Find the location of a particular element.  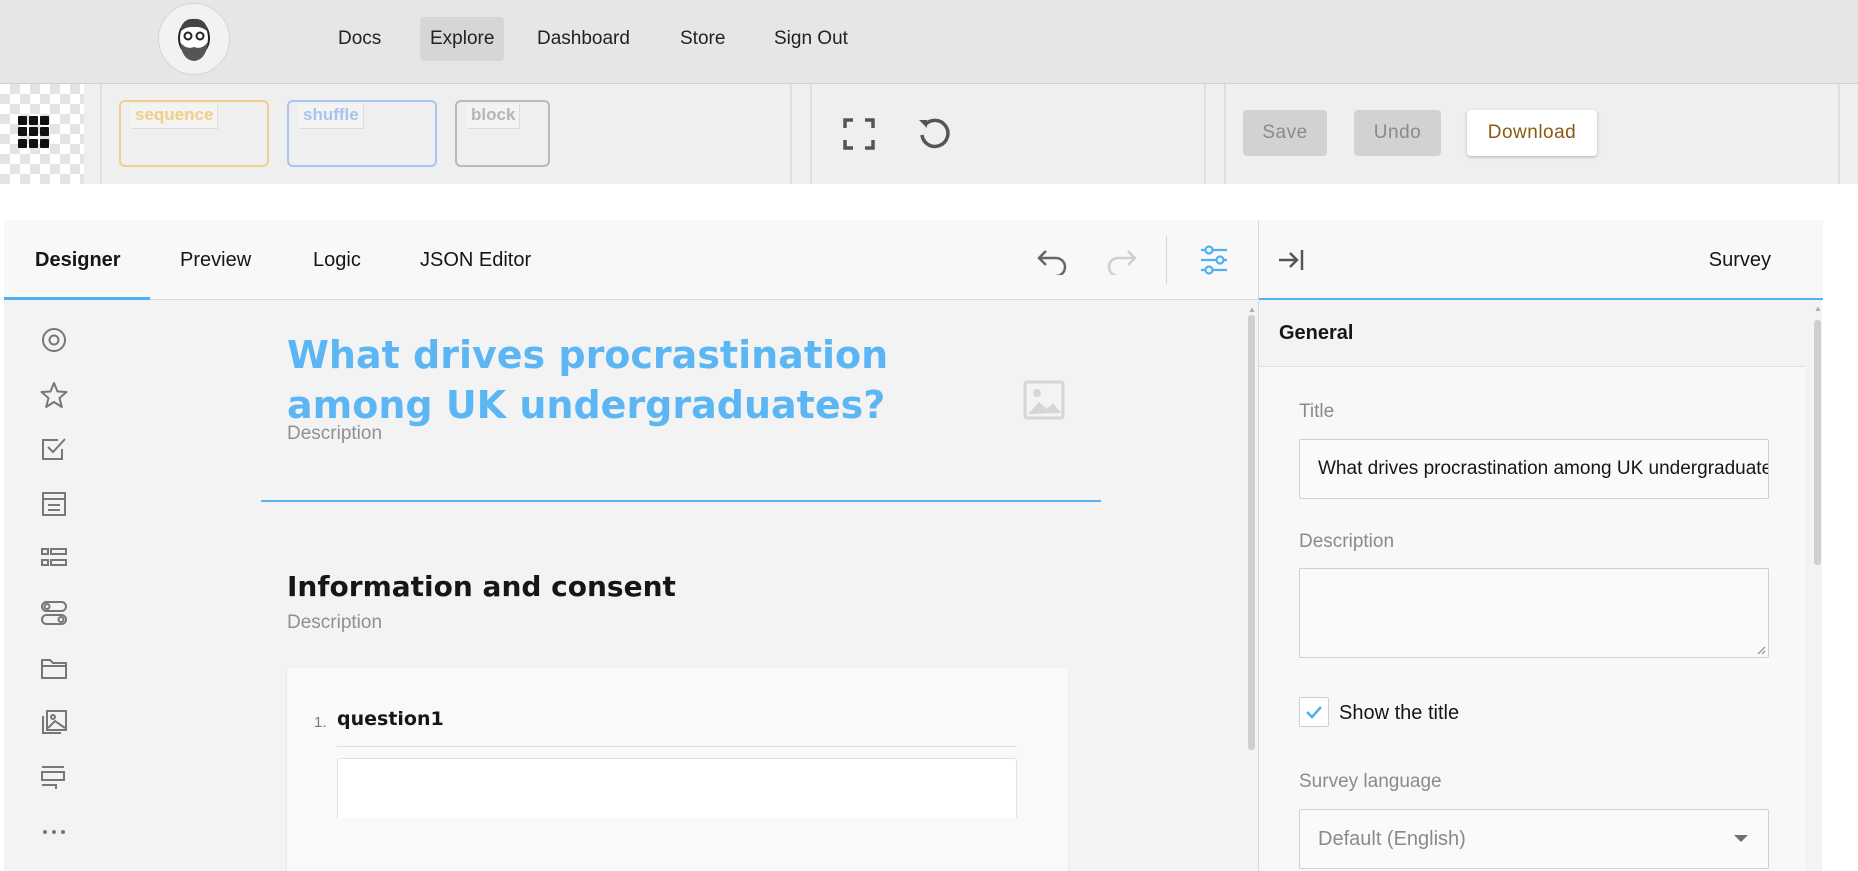

page-title: Information and consent is located at coordinates (481, 586).